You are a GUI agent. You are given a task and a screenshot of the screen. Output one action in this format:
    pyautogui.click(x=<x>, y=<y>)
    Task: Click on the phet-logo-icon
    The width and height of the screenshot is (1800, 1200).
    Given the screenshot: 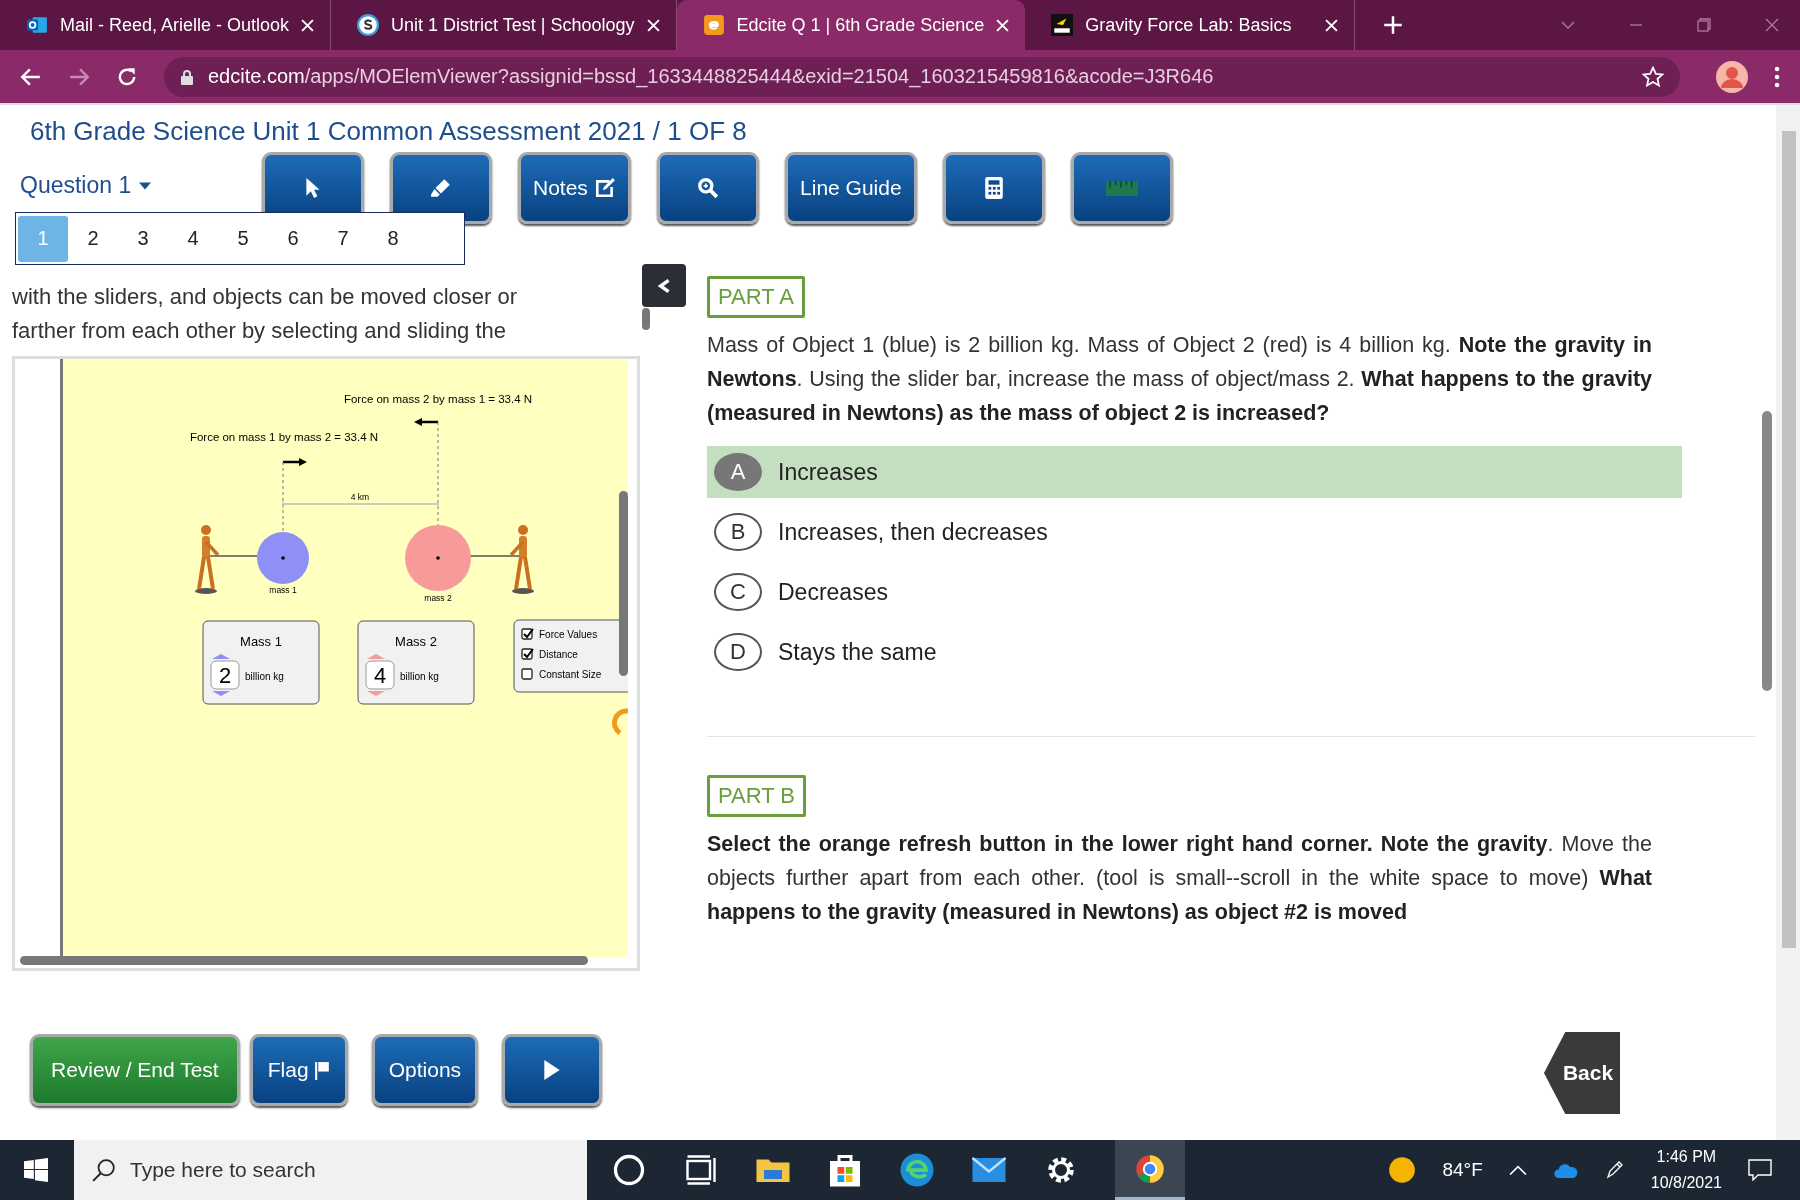 What is the action you would take?
    pyautogui.click(x=1062, y=25)
    